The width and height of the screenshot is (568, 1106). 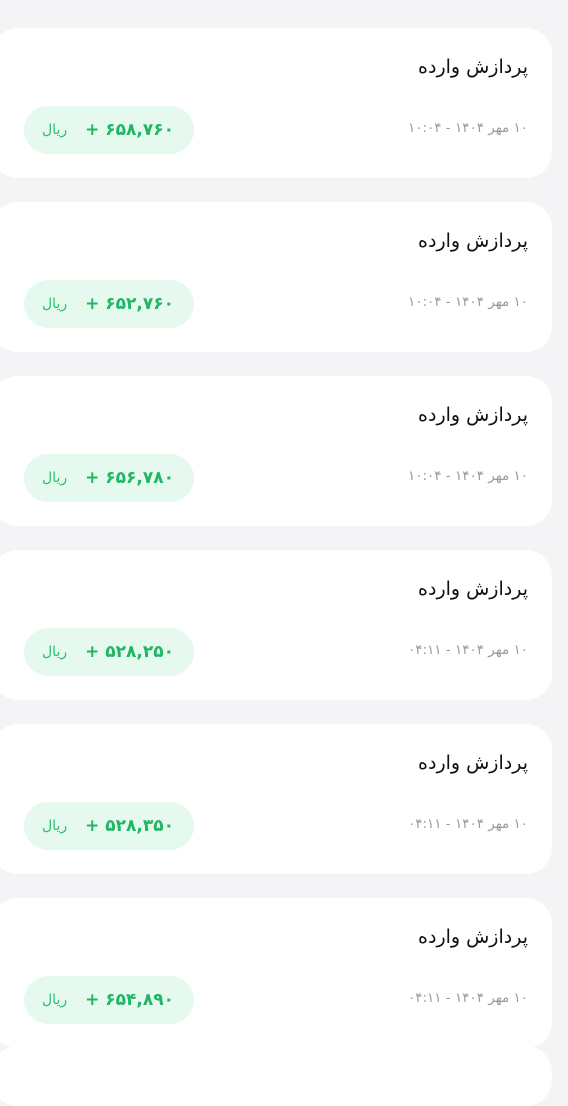 I want to click on amount-badge: ریال + ۶۵۶,۷۸۰, so click(x=109, y=478).